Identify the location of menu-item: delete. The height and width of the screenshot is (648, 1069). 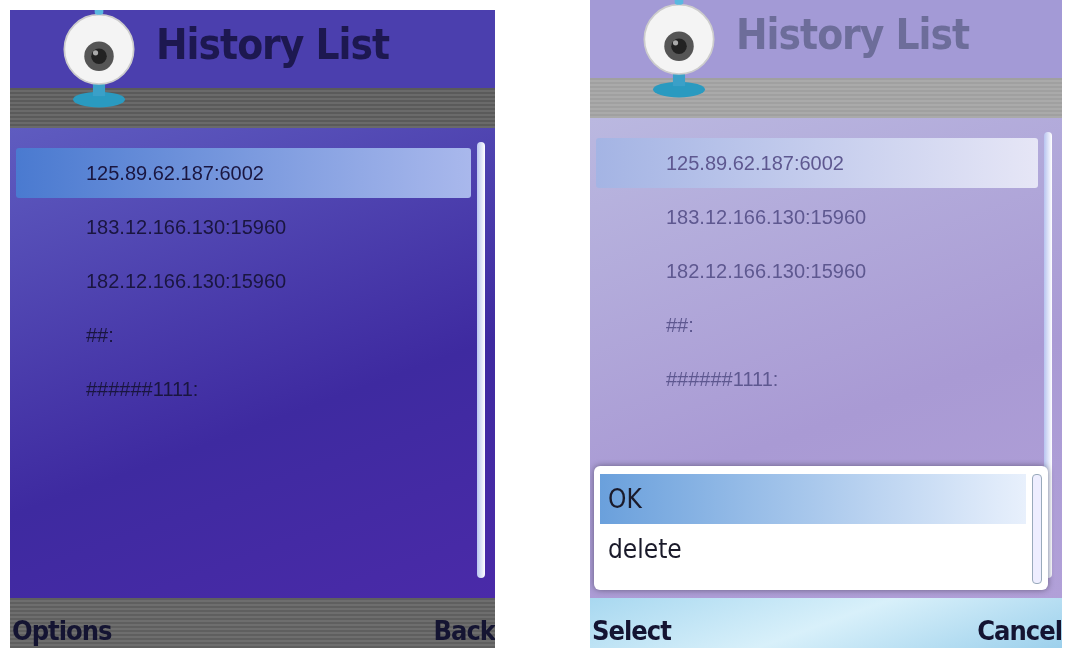
(813, 549).